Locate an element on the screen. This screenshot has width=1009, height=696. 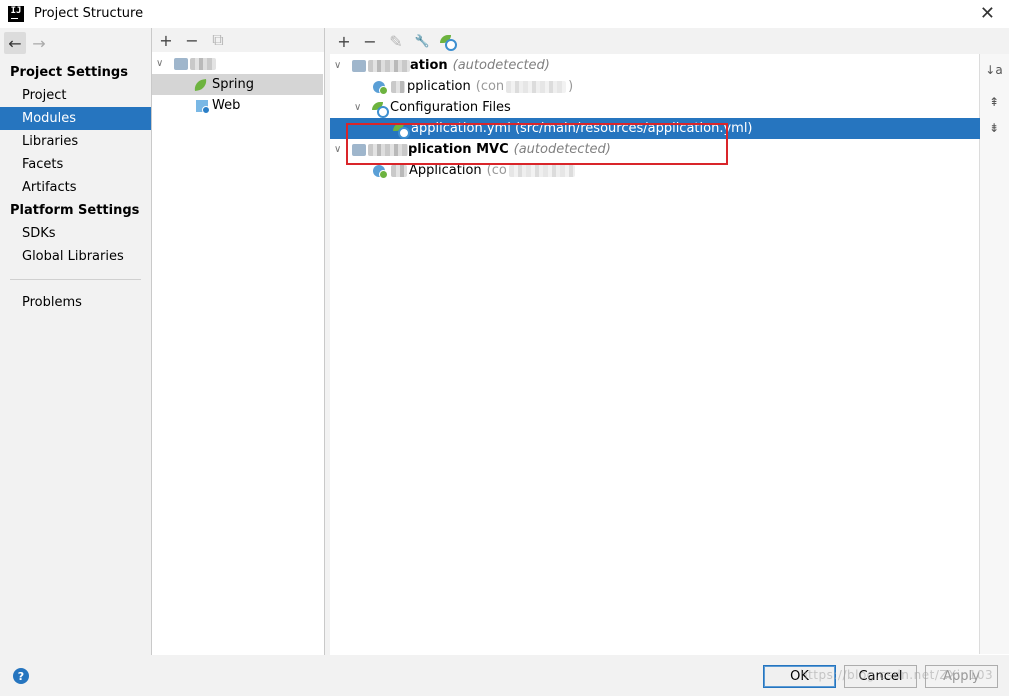
apply-button: Apply is located at coordinates (961, 676).